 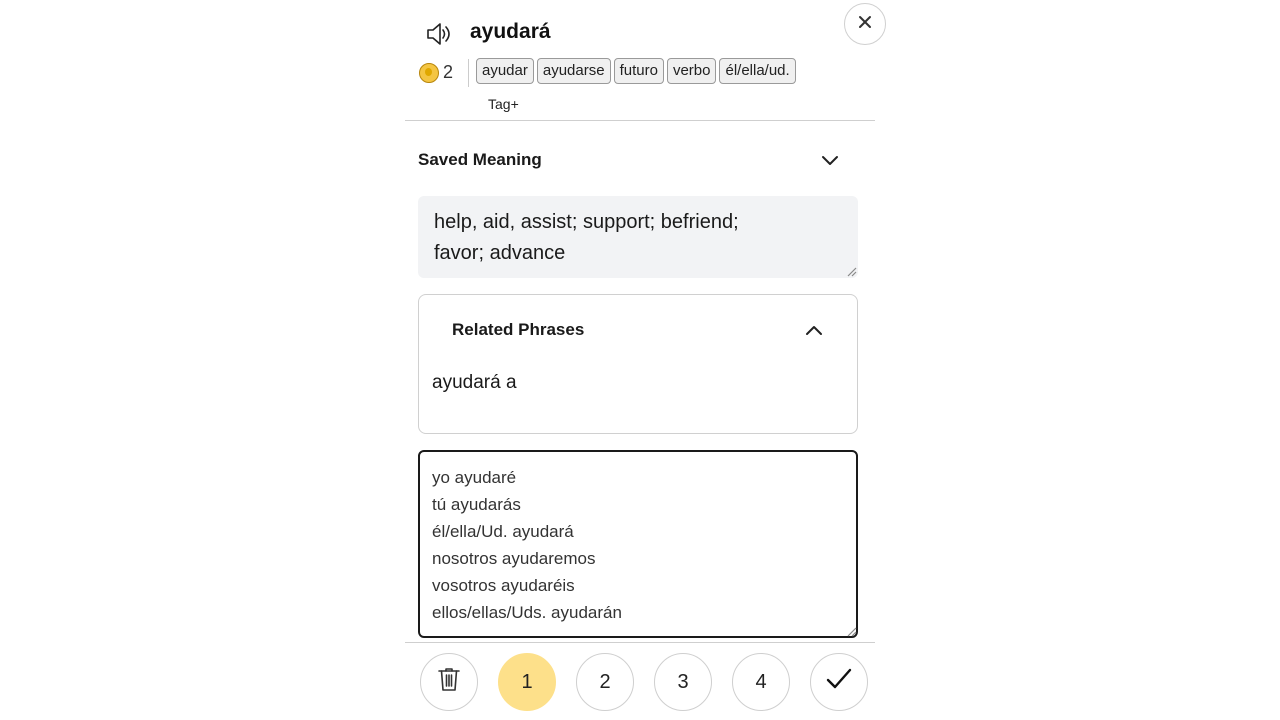 I want to click on delete-button, so click(x=449, y=682).